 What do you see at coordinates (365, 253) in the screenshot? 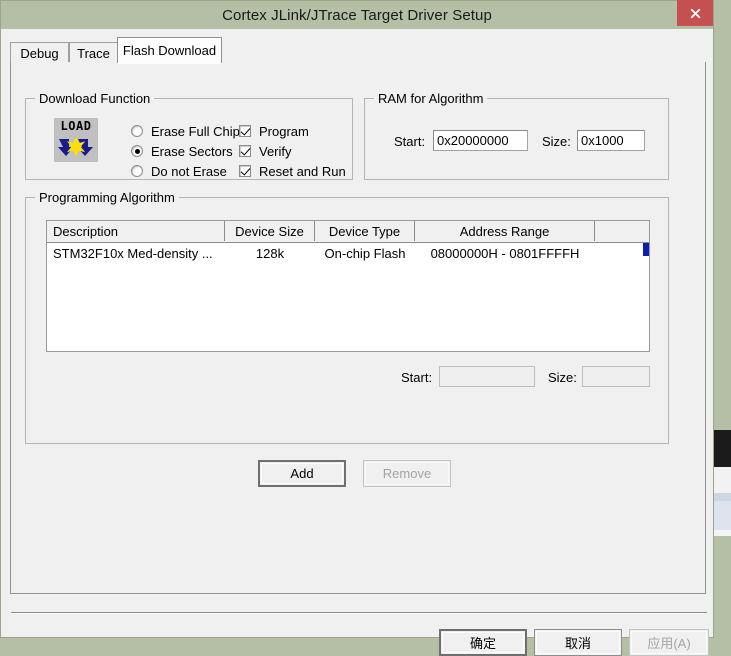
I see `cell-device-type: On-chip Flash` at bounding box center [365, 253].